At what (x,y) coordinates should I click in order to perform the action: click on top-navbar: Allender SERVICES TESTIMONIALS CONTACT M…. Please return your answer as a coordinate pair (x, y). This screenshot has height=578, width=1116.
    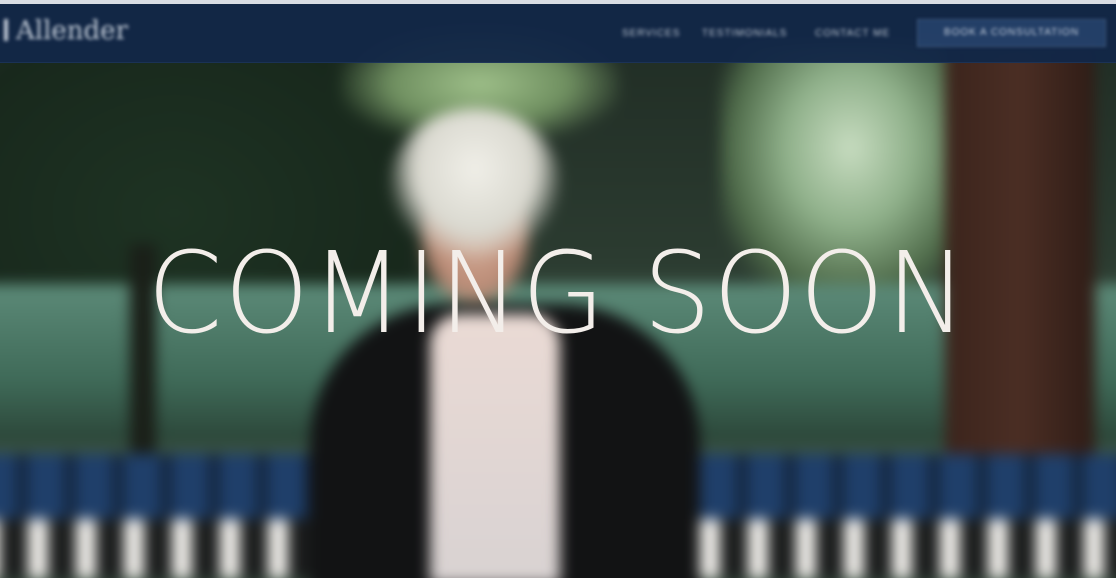
    Looking at the image, I should click on (558, 33).